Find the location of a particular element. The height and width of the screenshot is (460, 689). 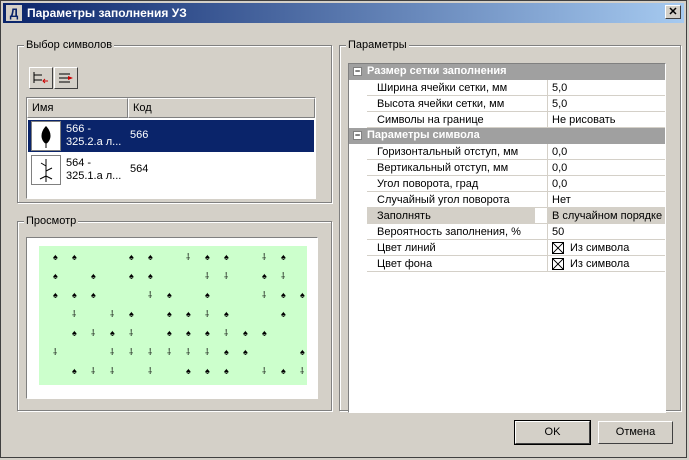

property-name: Горизонтальный отступ, мм is located at coordinates (448, 152).